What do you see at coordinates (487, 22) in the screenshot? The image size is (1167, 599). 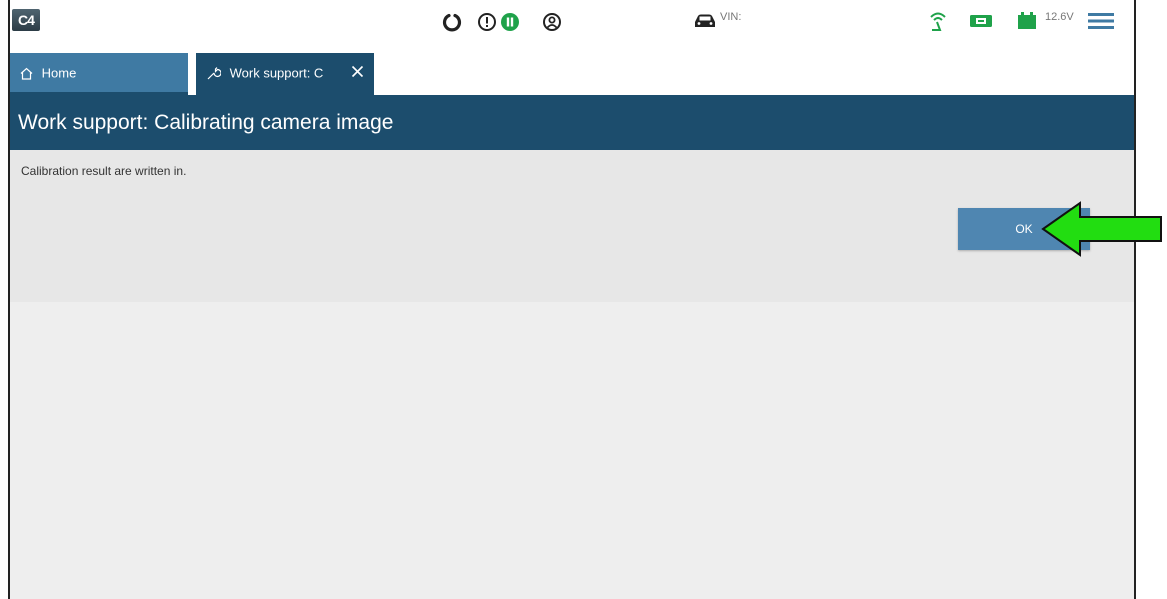 I see `alert-icon` at bounding box center [487, 22].